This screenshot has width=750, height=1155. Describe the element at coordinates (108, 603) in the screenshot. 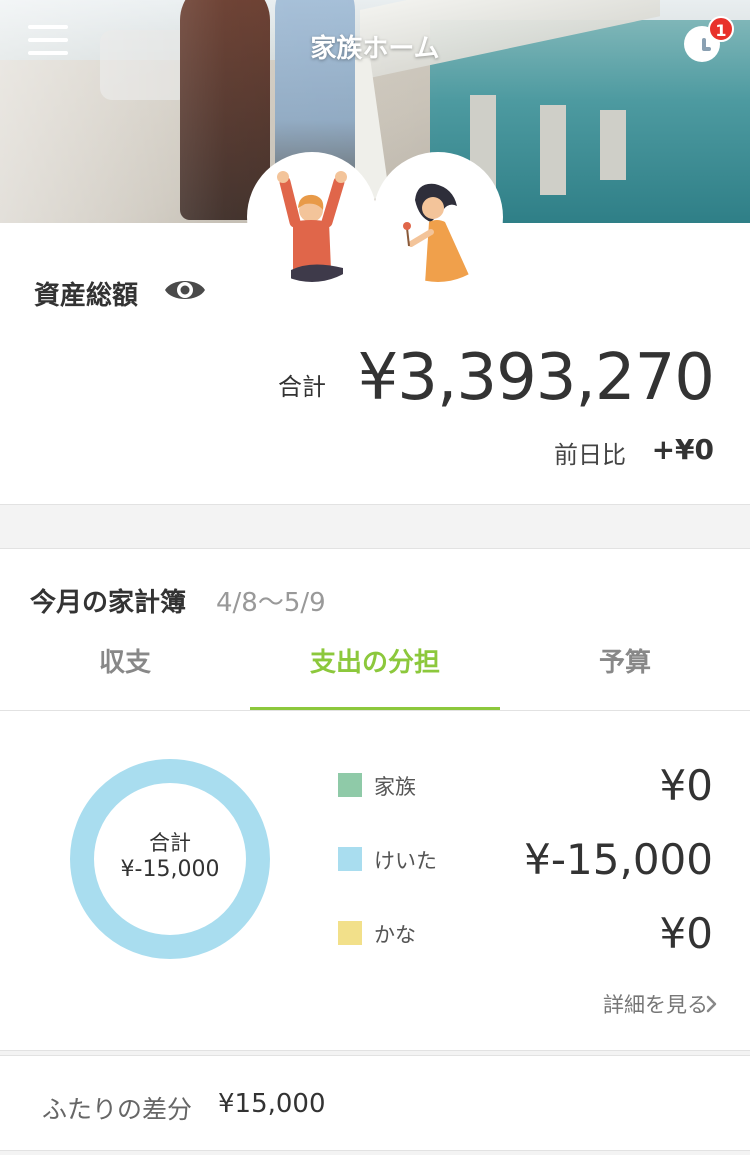

I see `household-title: 今月の家計簿` at that location.